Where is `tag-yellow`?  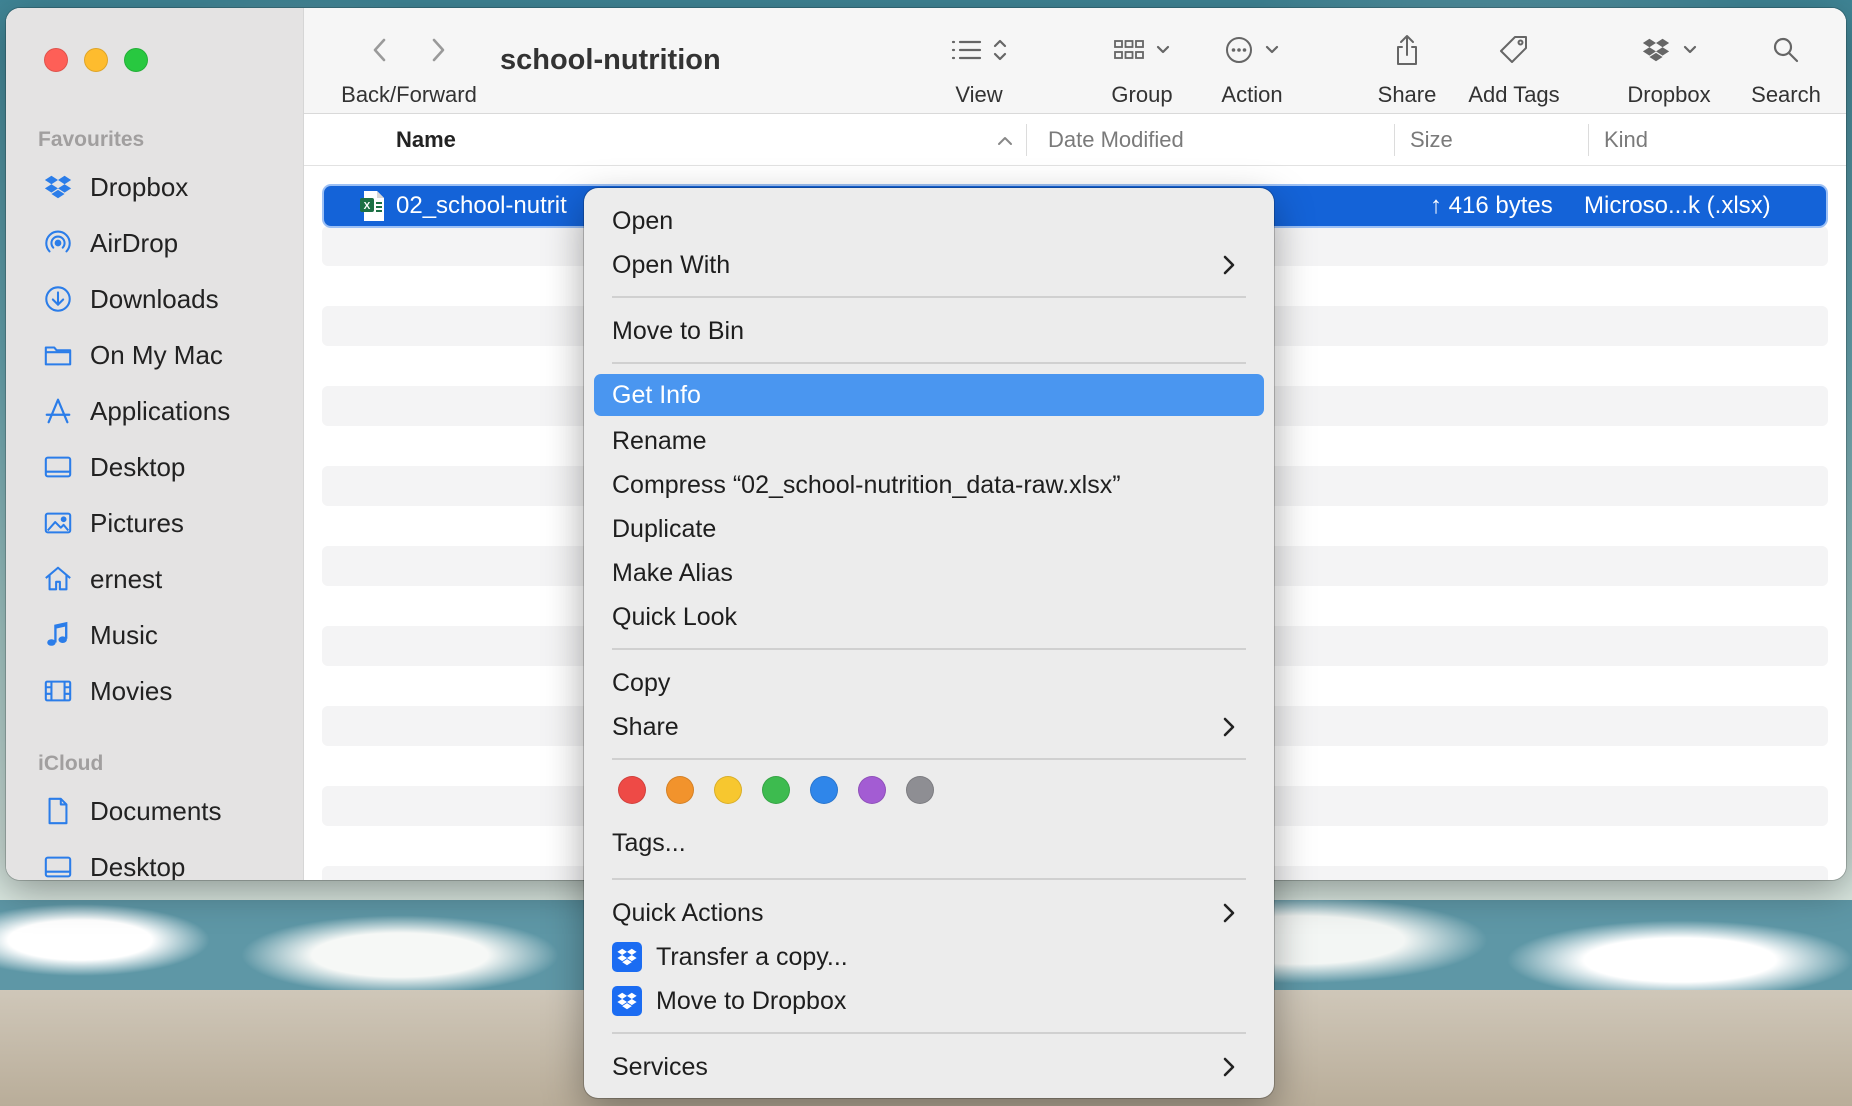 tag-yellow is located at coordinates (728, 790).